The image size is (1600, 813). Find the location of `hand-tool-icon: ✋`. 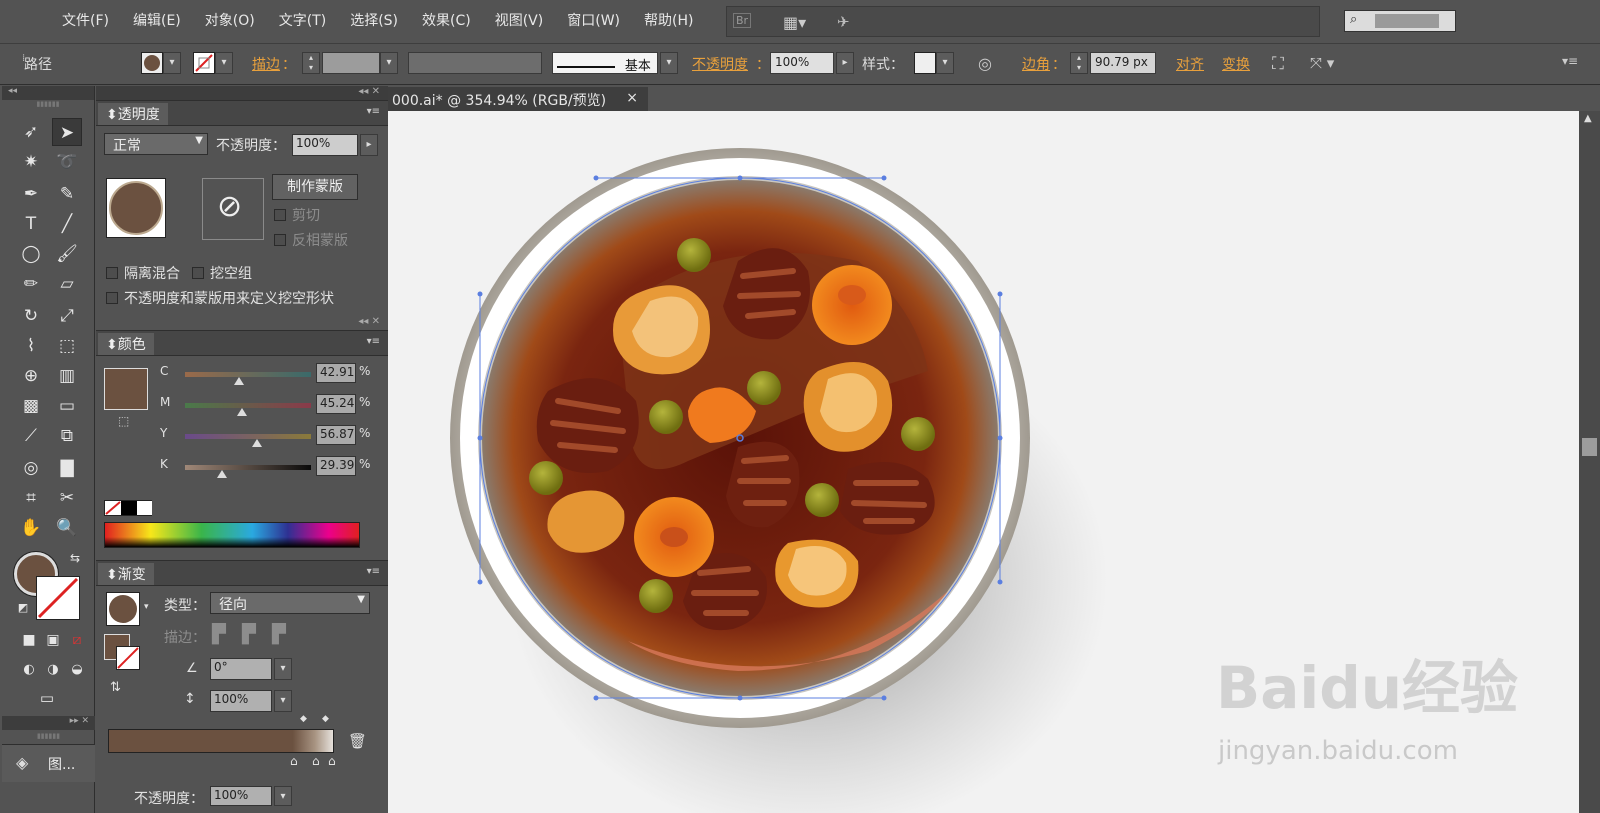

hand-tool-icon: ✋ is located at coordinates (31, 528).